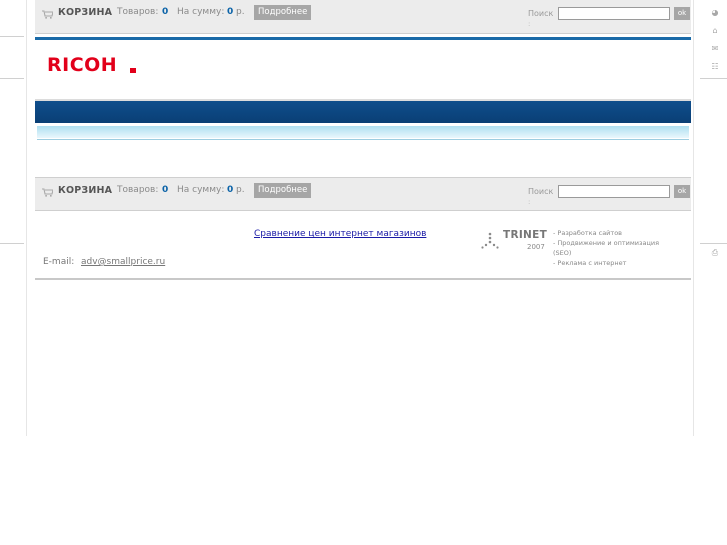  I want to click on print-icon: ⎙, so click(715, 252).